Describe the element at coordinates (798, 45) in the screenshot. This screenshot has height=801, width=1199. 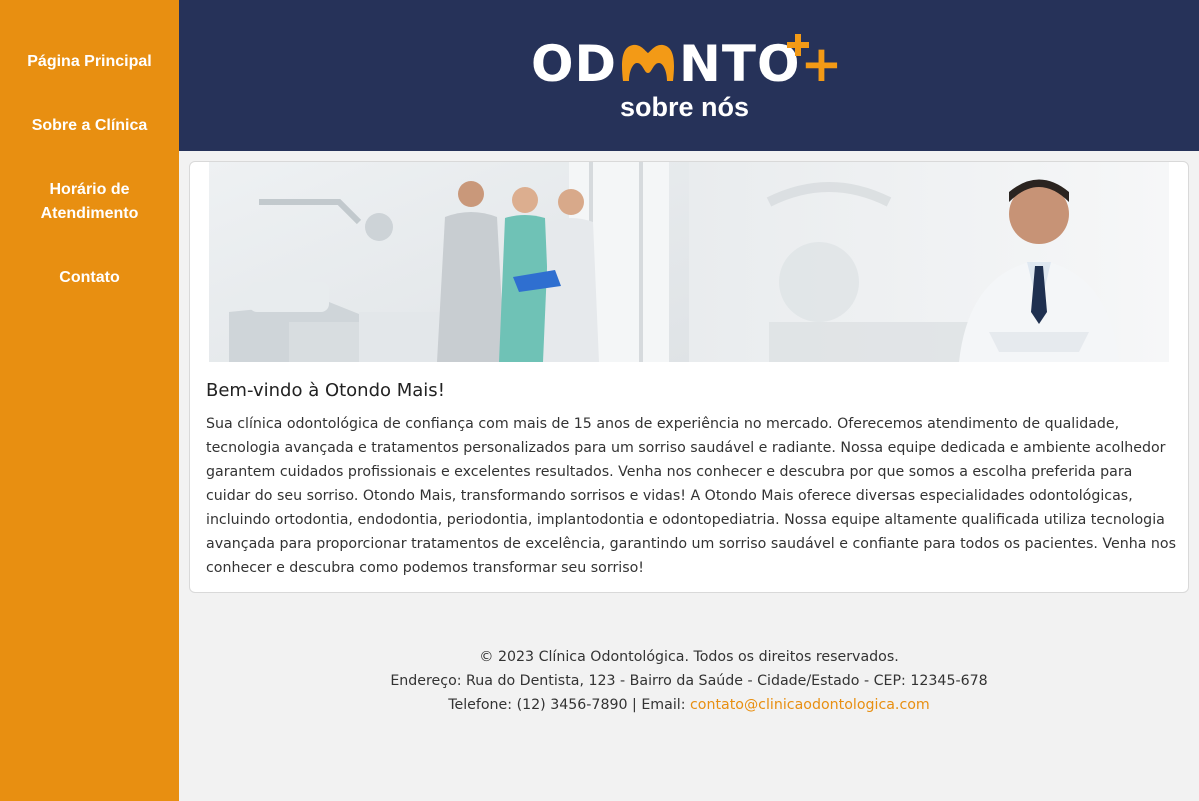
I see `small-plus-icon` at that location.